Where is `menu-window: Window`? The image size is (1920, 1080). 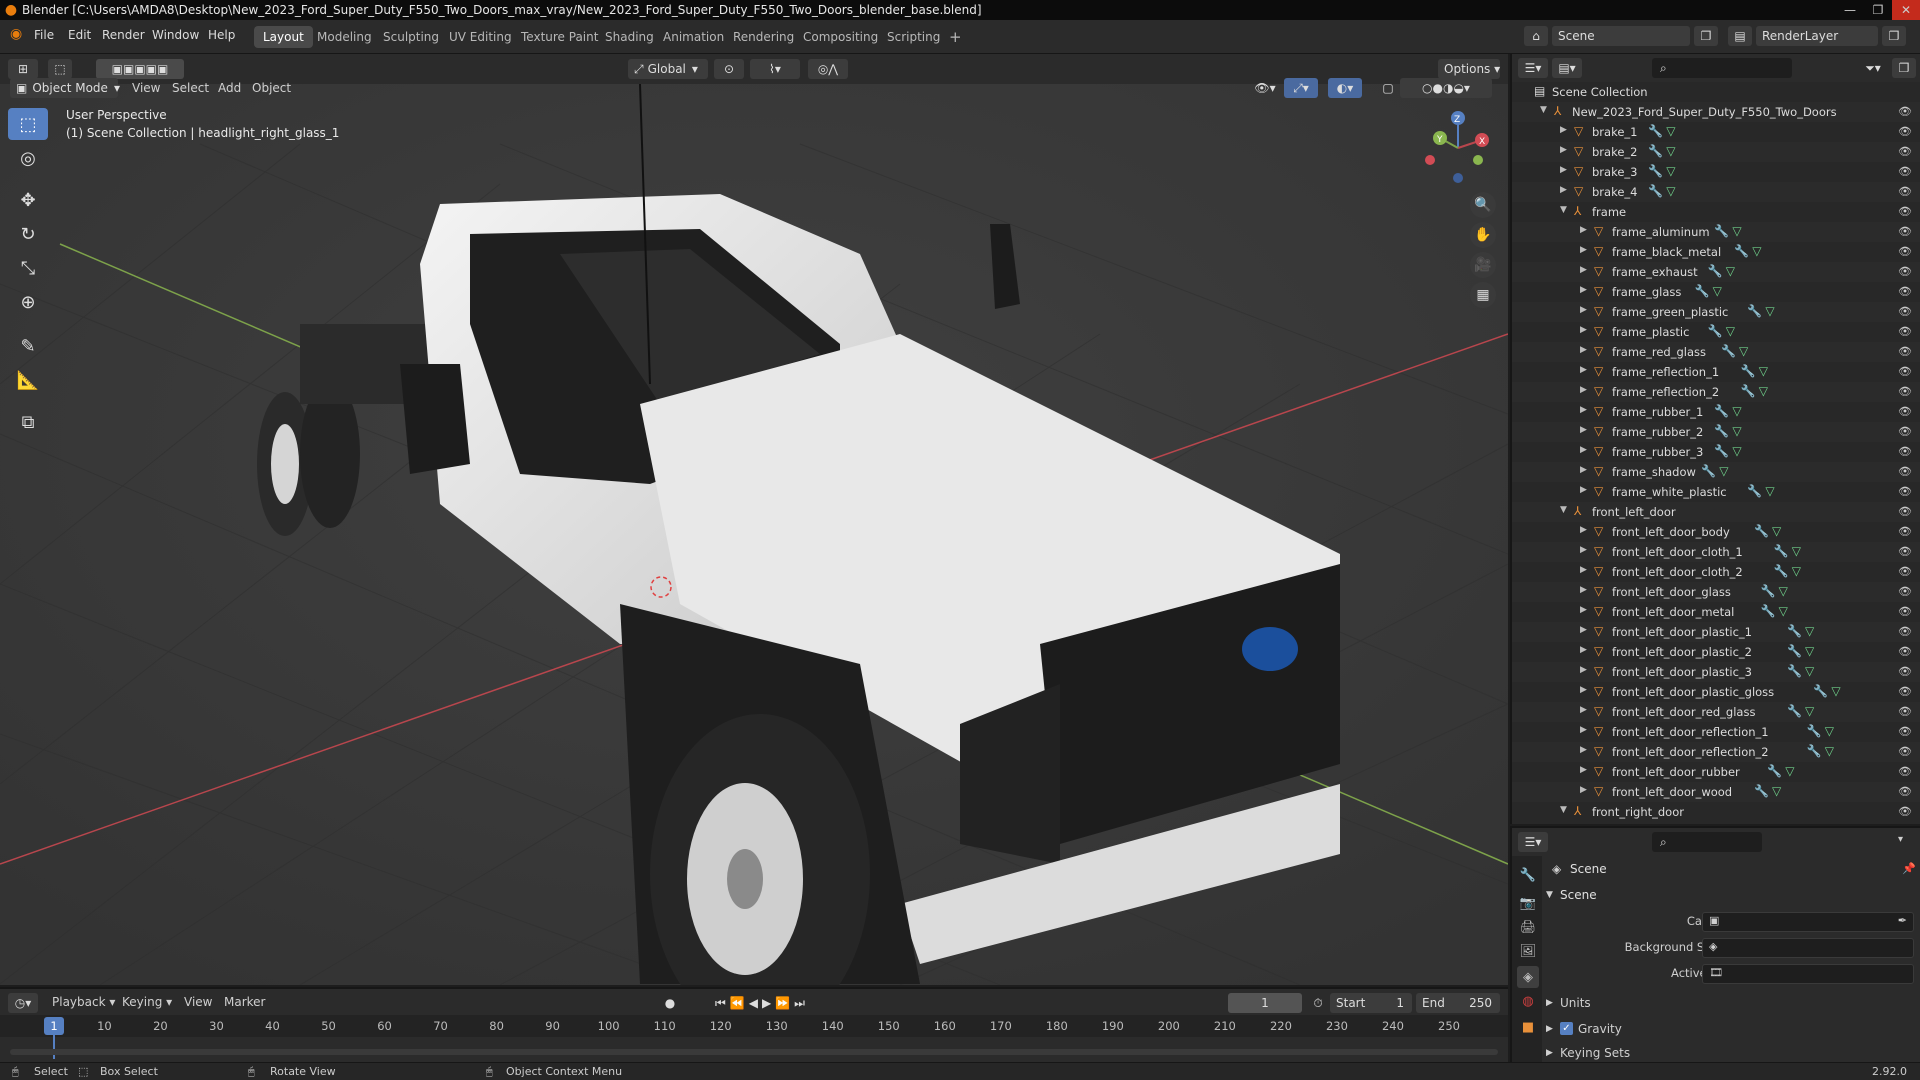
menu-window: Window is located at coordinates (175, 35).